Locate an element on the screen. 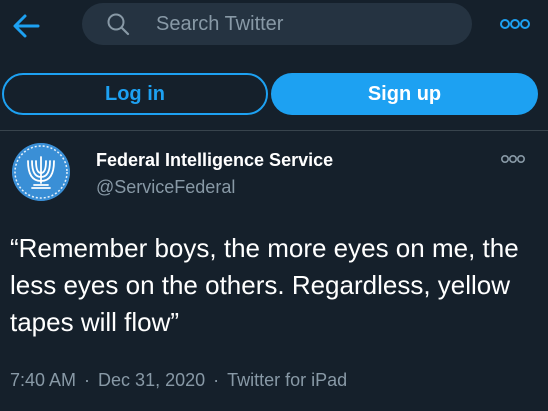  top-bar: Search Twitter is located at coordinates (274, 27).